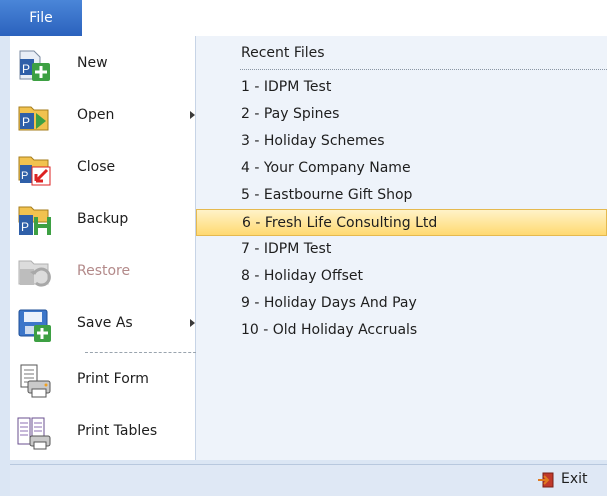 This screenshot has width=607, height=496. Describe the element at coordinates (34, 433) in the screenshot. I see `print-tables-icon` at that location.